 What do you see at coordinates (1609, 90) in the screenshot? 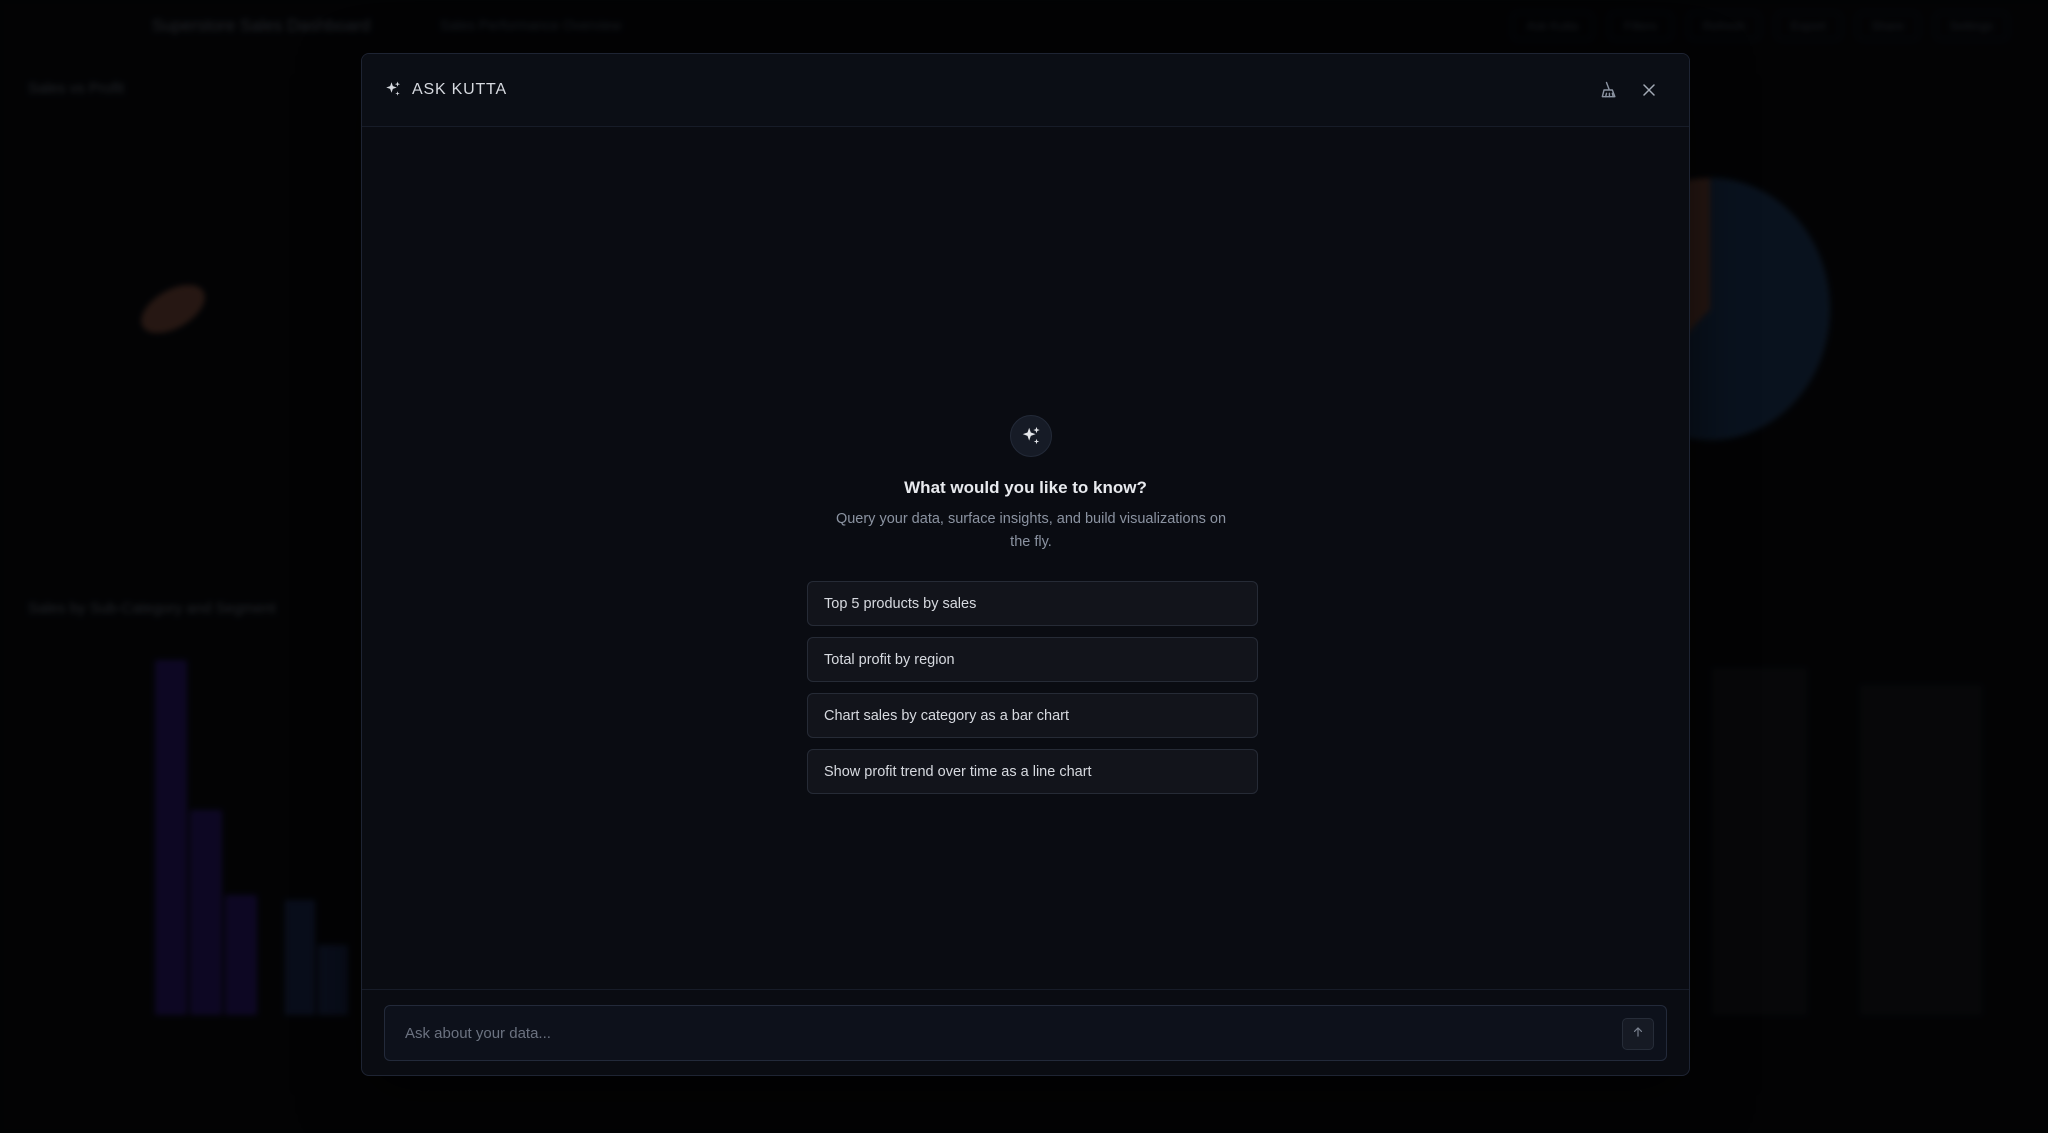
I see `broom-icon` at bounding box center [1609, 90].